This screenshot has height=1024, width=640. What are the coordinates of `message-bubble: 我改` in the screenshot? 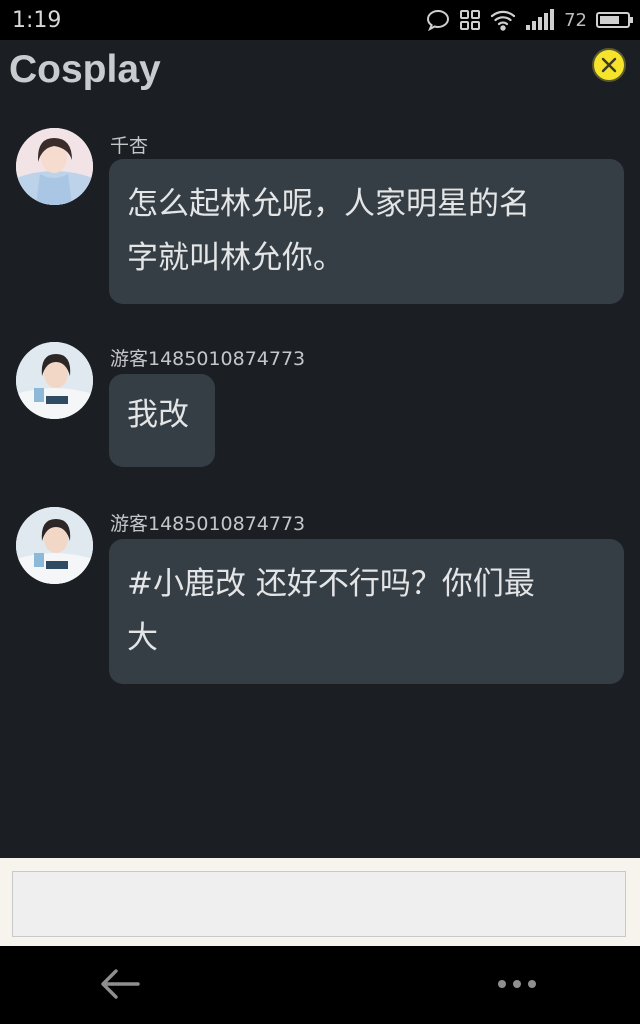 It's located at (162, 420).